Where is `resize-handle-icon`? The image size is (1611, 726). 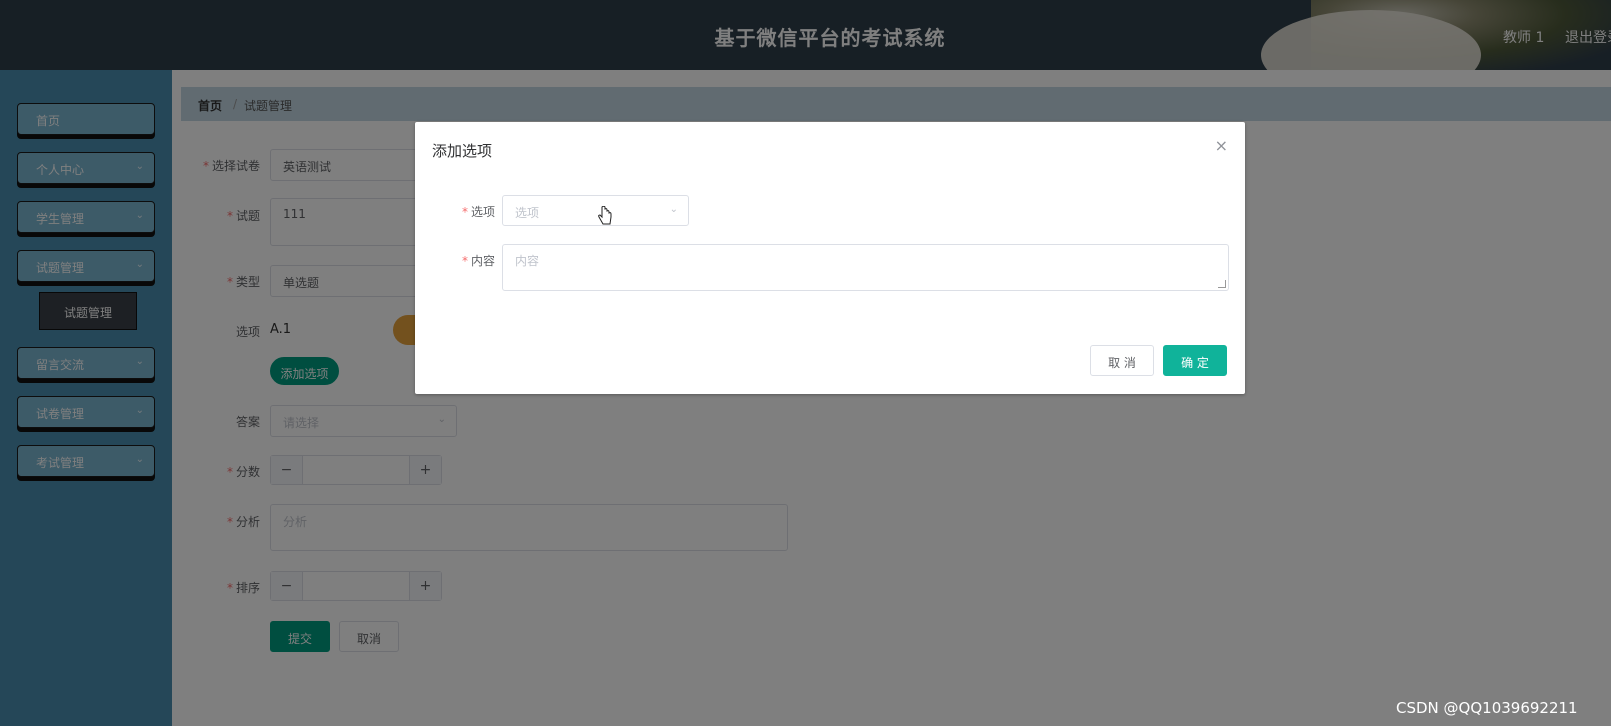
resize-handle-icon is located at coordinates (1222, 284).